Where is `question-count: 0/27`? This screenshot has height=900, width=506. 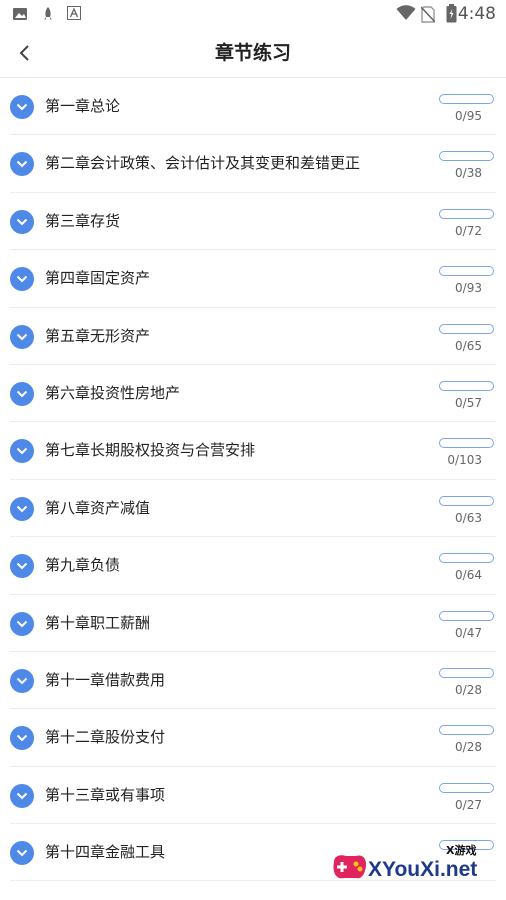 question-count: 0/27 is located at coordinates (468, 804).